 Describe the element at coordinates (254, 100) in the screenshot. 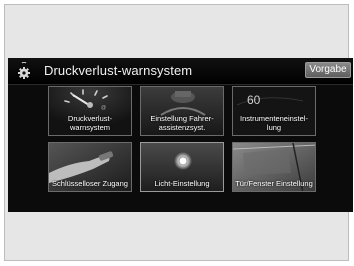

I see `speed-readout: 60` at that location.